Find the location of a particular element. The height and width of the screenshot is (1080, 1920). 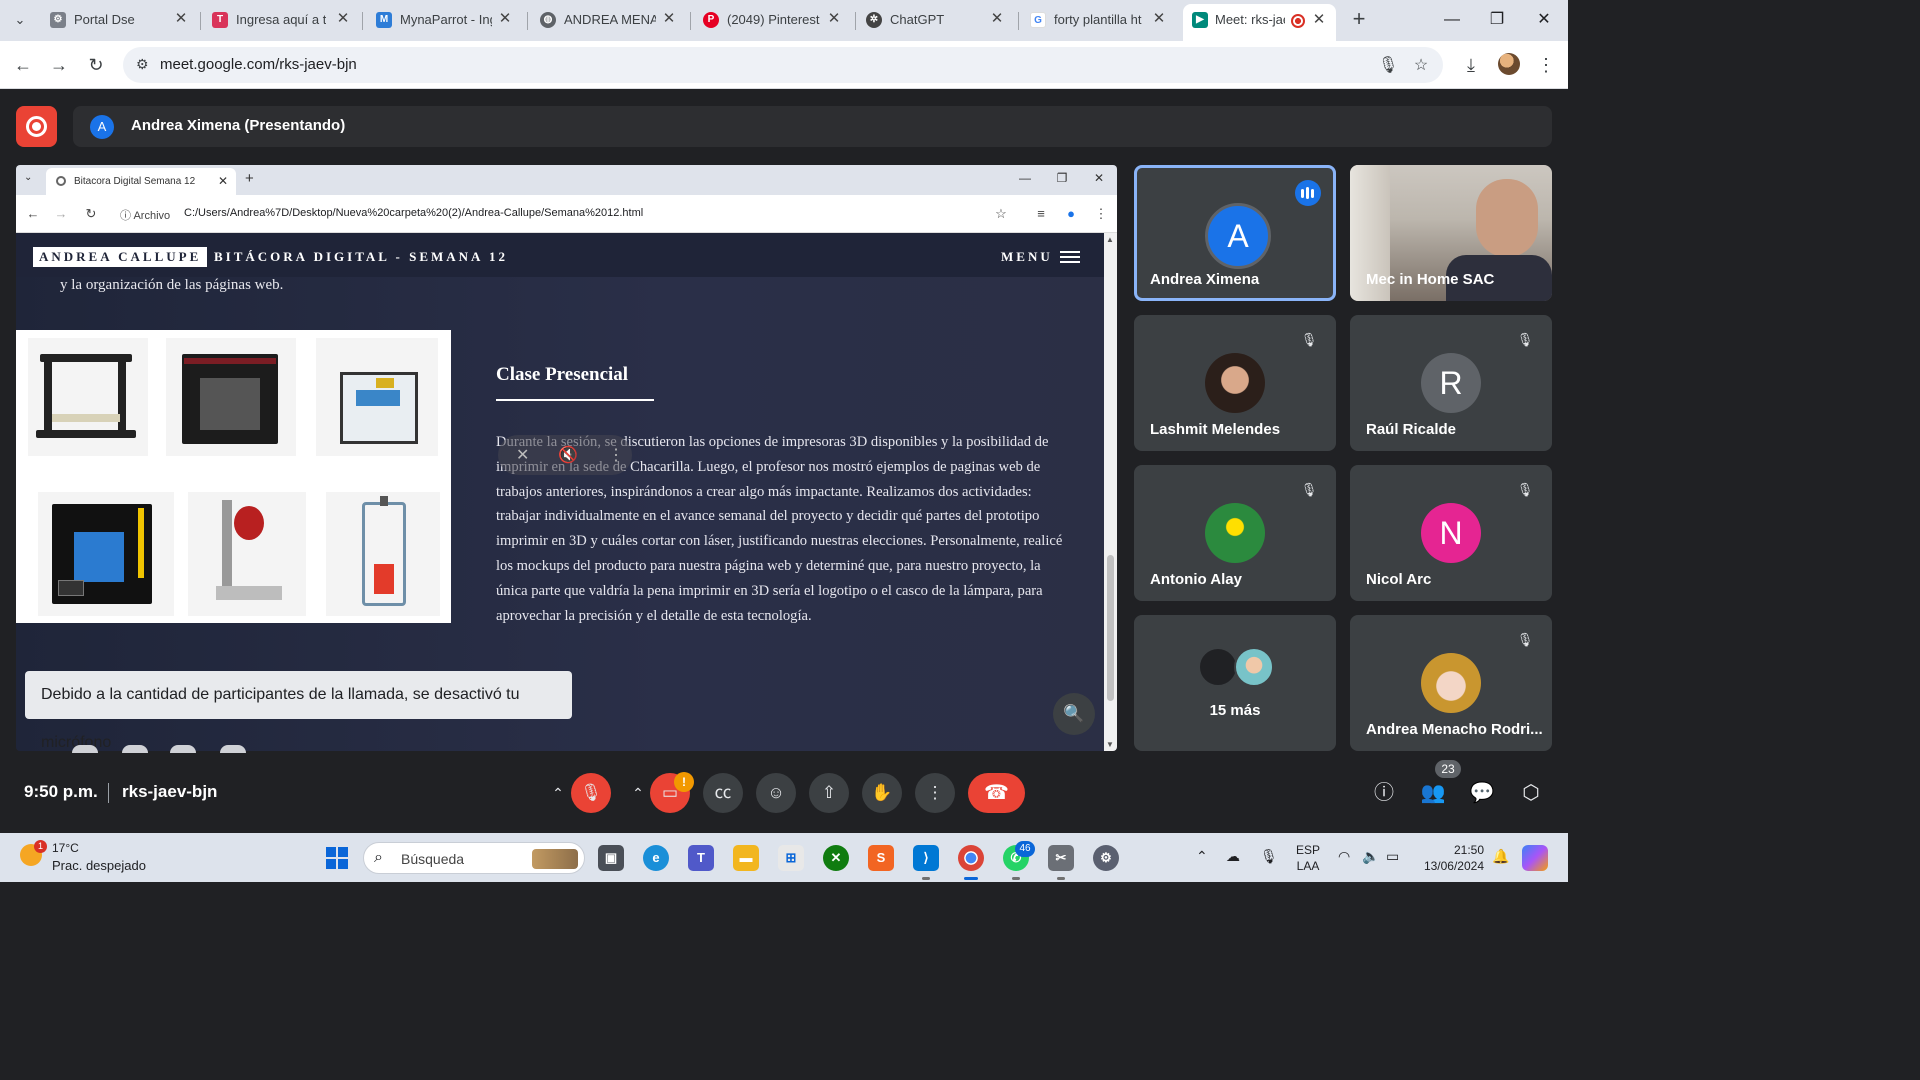

info-icon: ⓘ is located at coordinates (1384, 793).